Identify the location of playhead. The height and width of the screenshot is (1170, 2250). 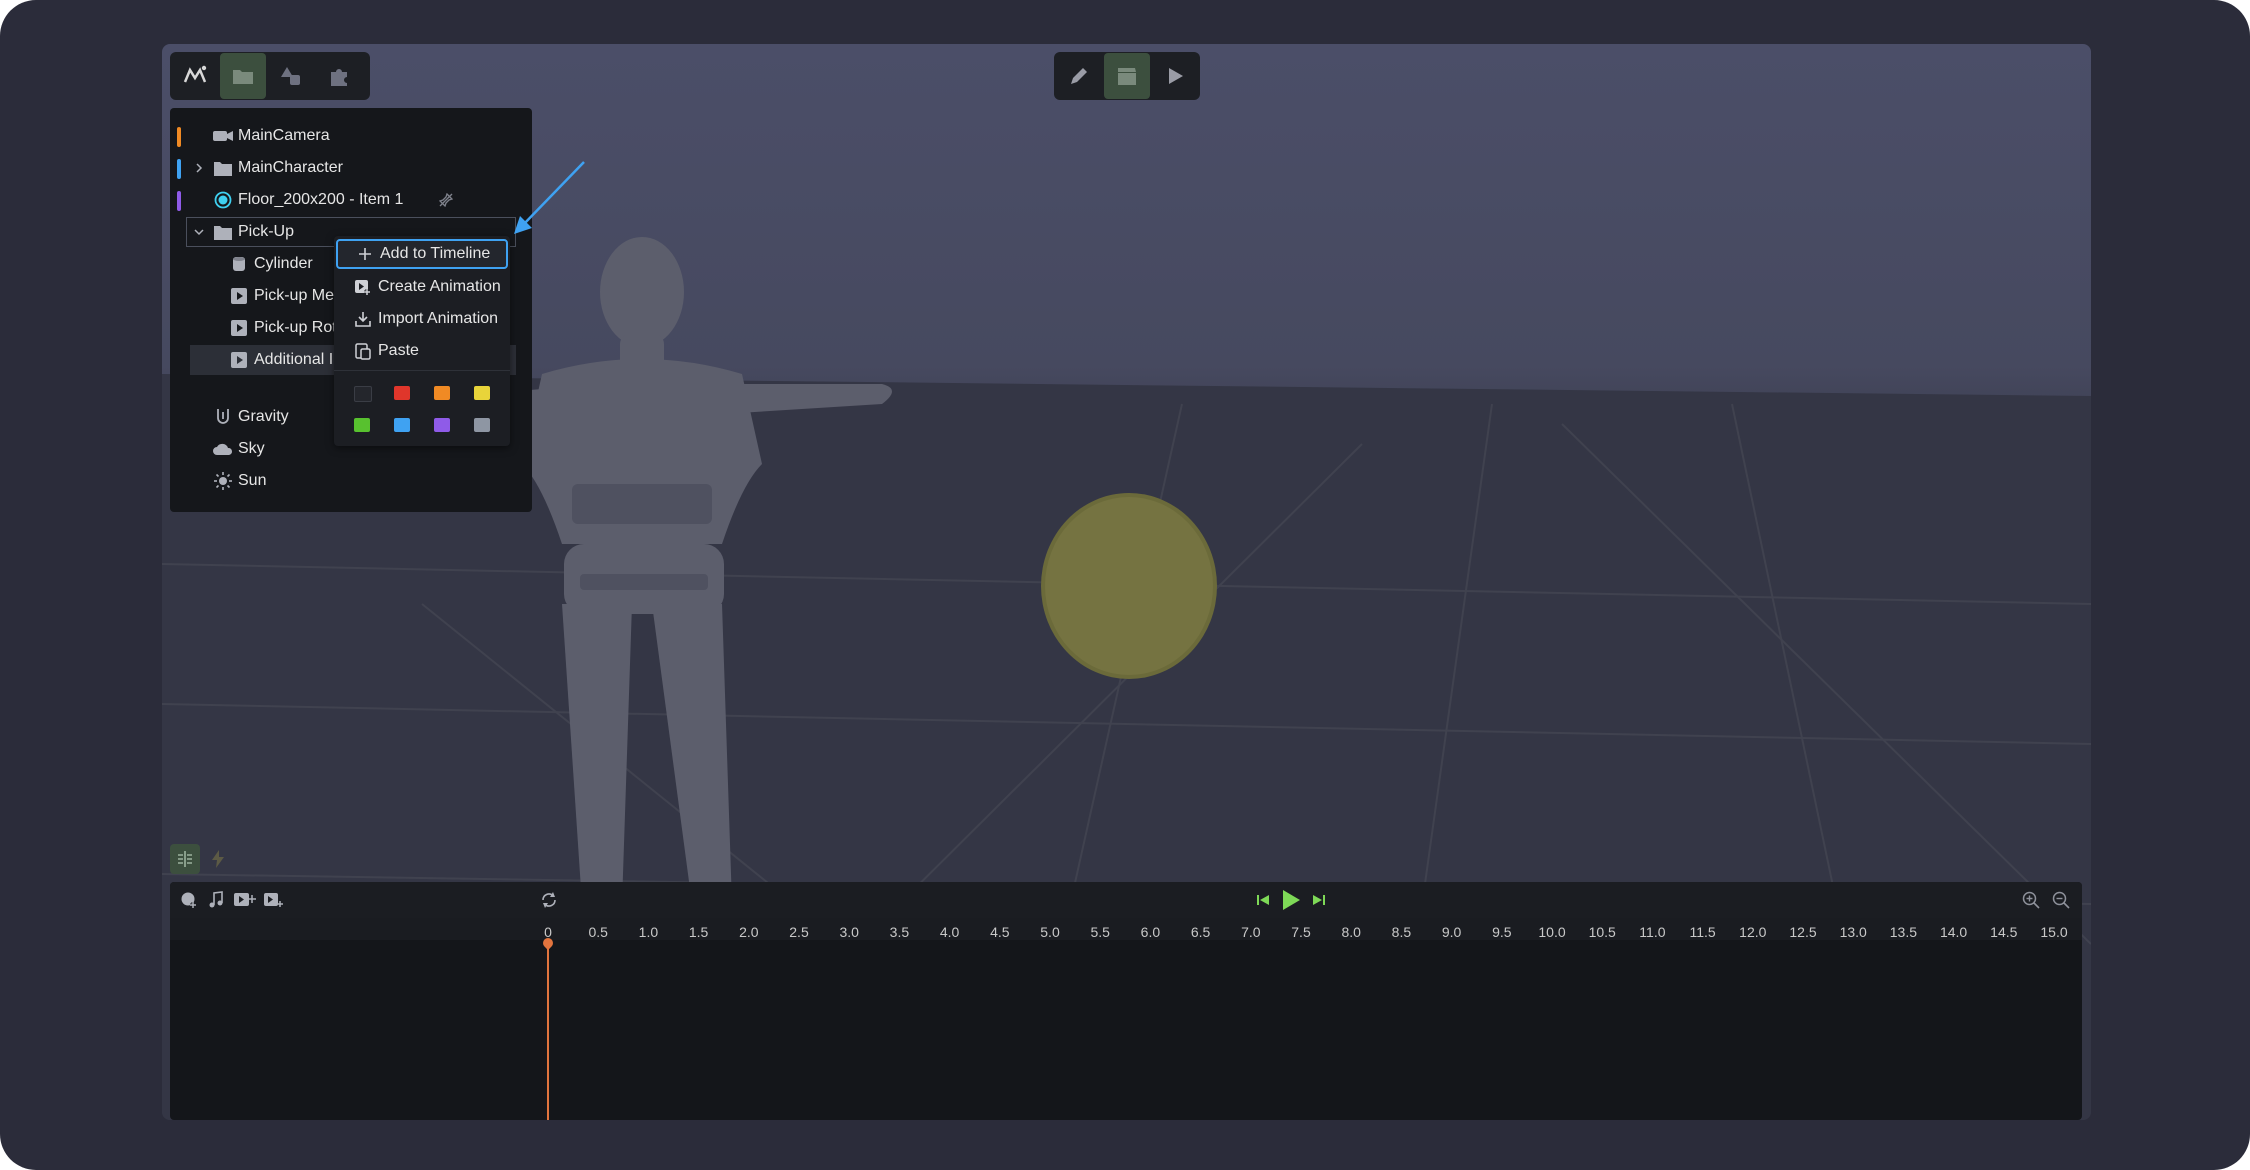
(548, 1030).